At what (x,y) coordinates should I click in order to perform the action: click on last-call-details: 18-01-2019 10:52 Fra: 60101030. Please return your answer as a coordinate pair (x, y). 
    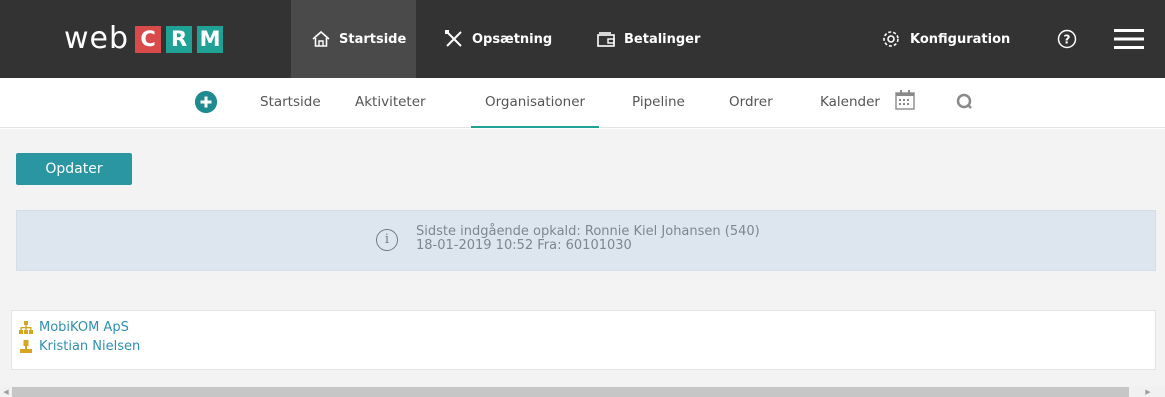
    Looking at the image, I should click on (524, 245).